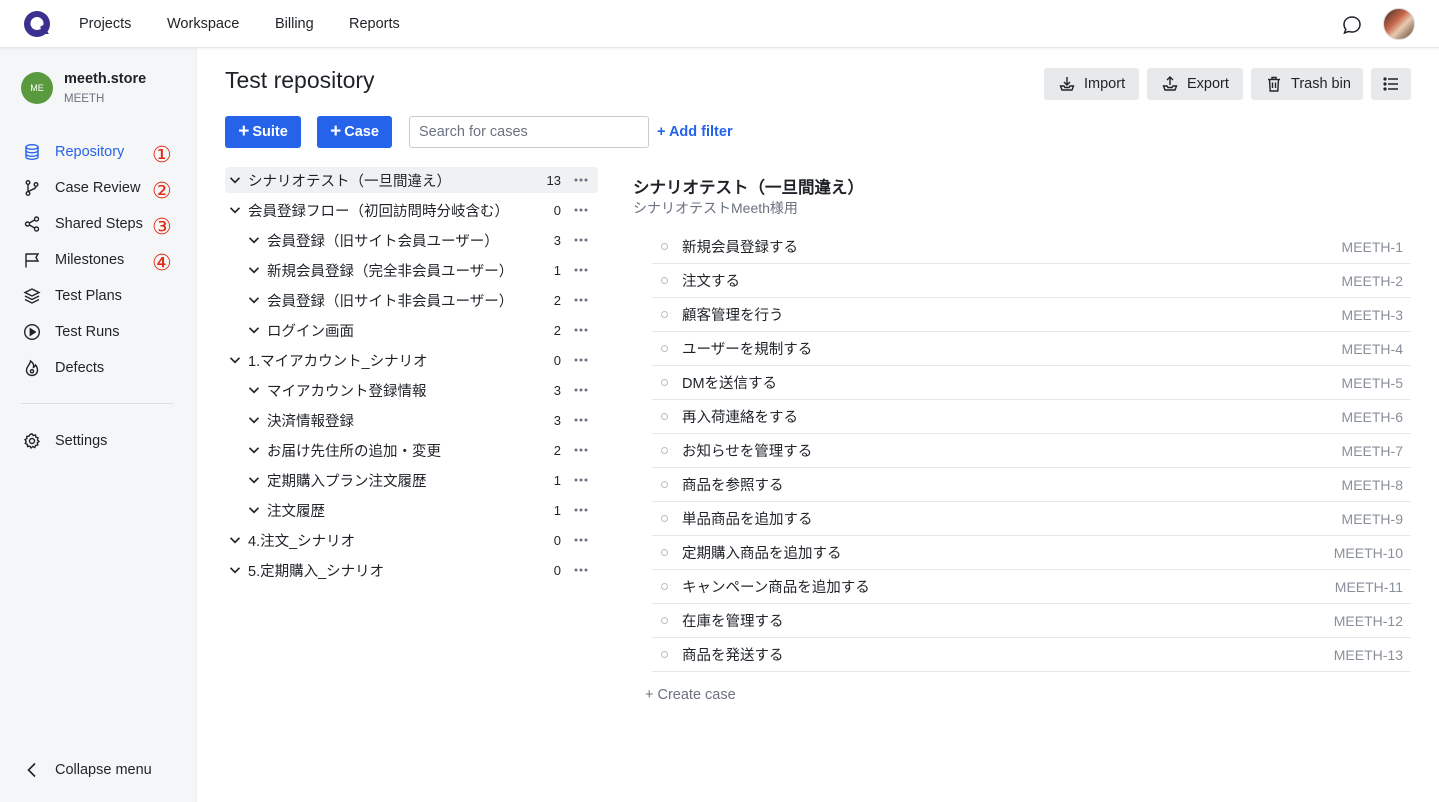 This screenshot has width=1439, height=802. Describe the element at coordinates (1031, 281) in the screenshot. I see `case-row: 注文する MEETH-2` at that location.